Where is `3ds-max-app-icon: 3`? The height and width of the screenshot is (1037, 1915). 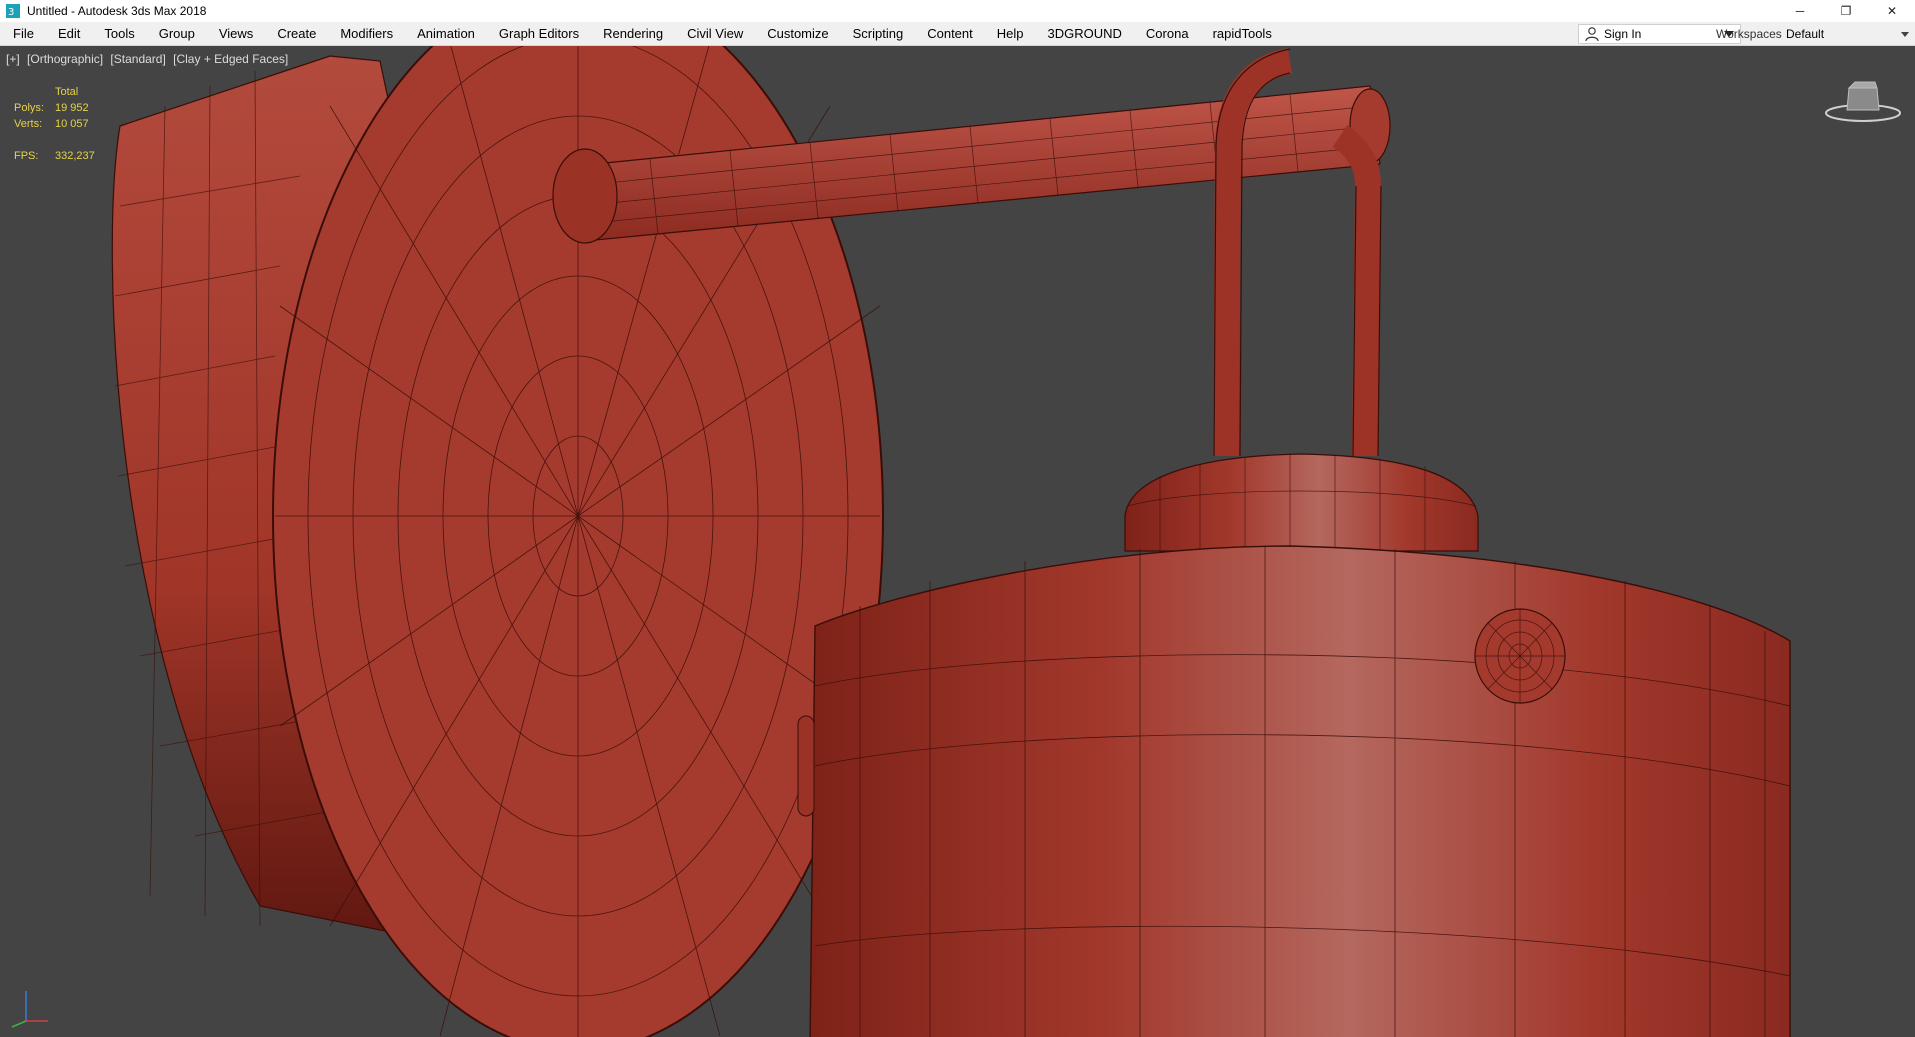
3ds-max-app-icon: 3 is located at coordinates (13, 11).